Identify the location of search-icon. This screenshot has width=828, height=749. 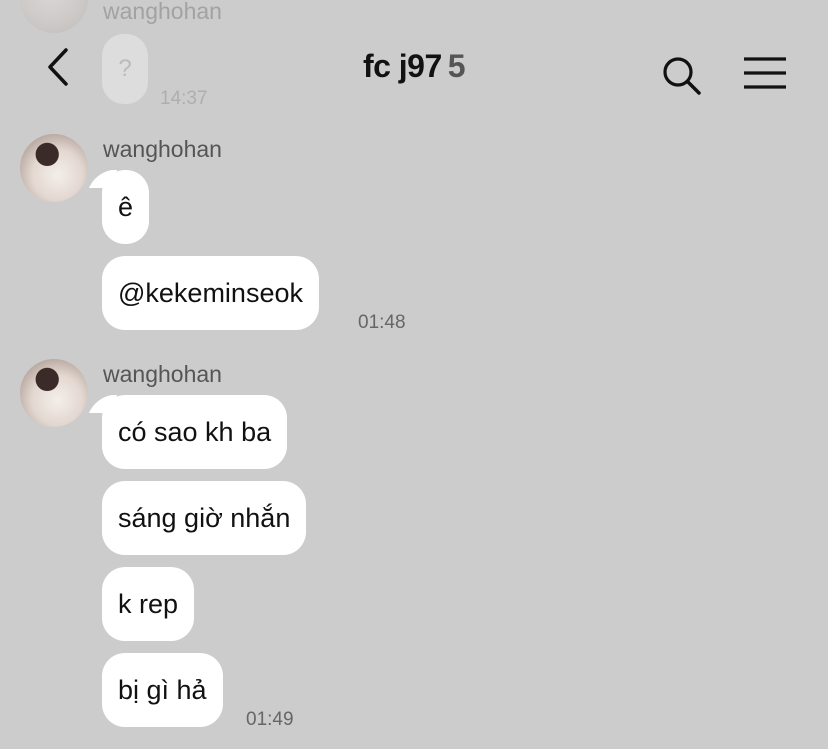
(682, 76).